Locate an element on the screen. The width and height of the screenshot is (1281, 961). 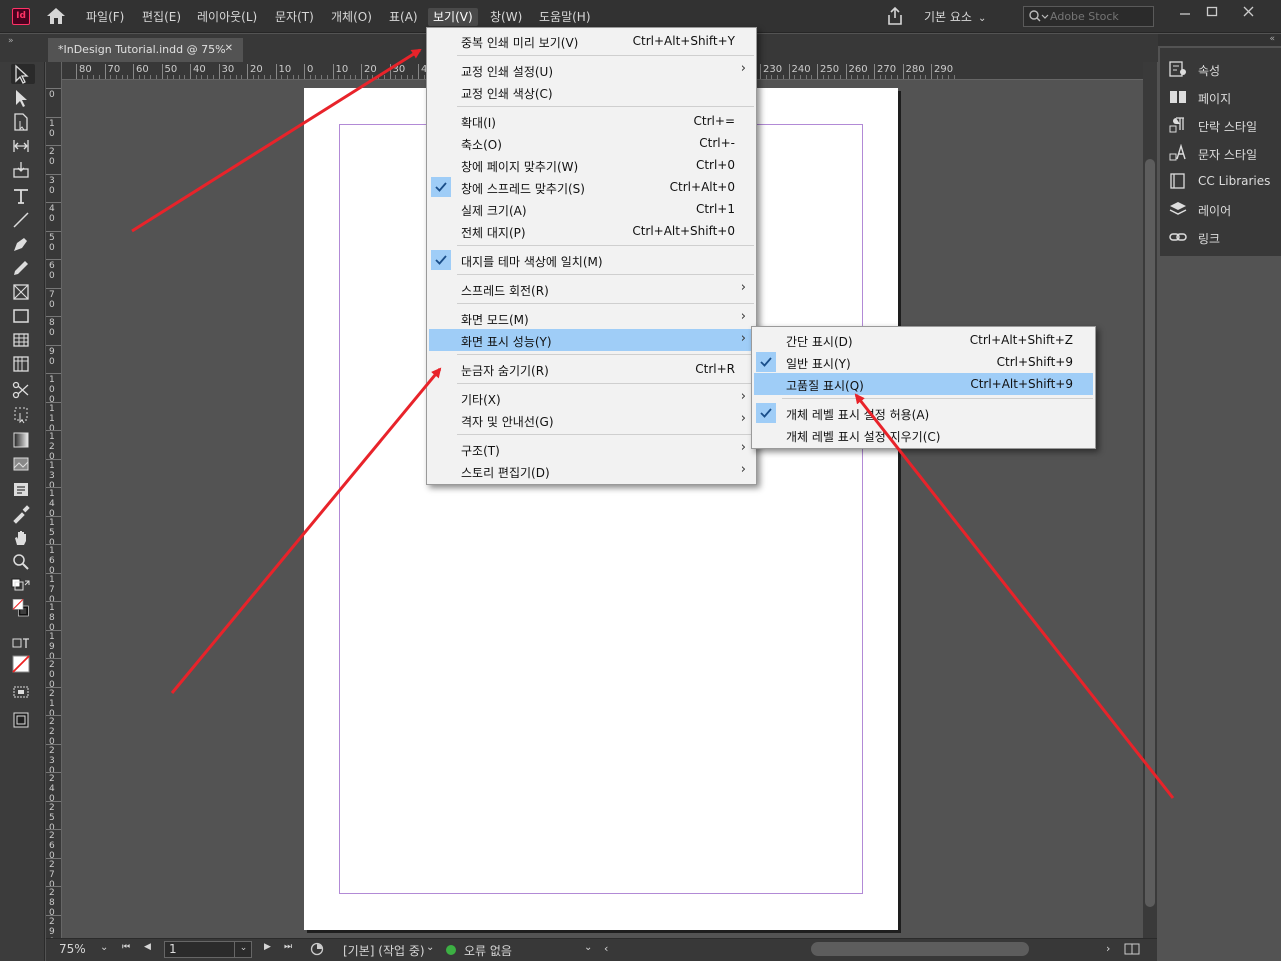
menu-item-fit-page: 창에 페이지 맞추기(W) Ctrl+0 is located at coordinates (591, 165).